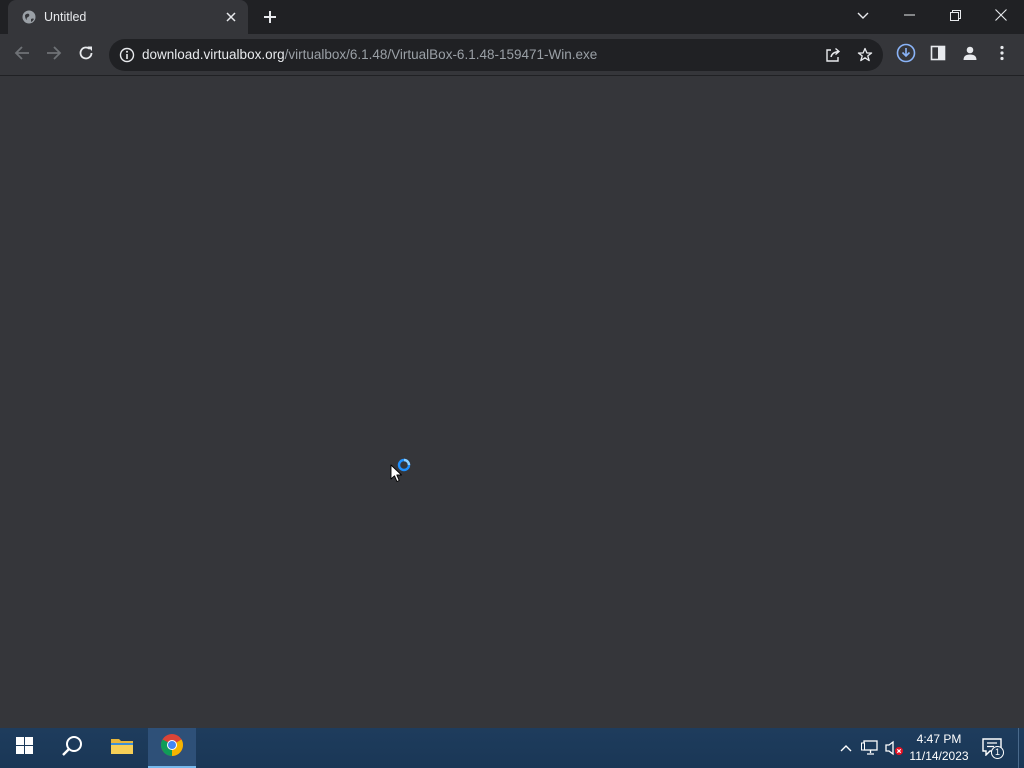  I want to click on windows-logo-icon, so click(24, 748).